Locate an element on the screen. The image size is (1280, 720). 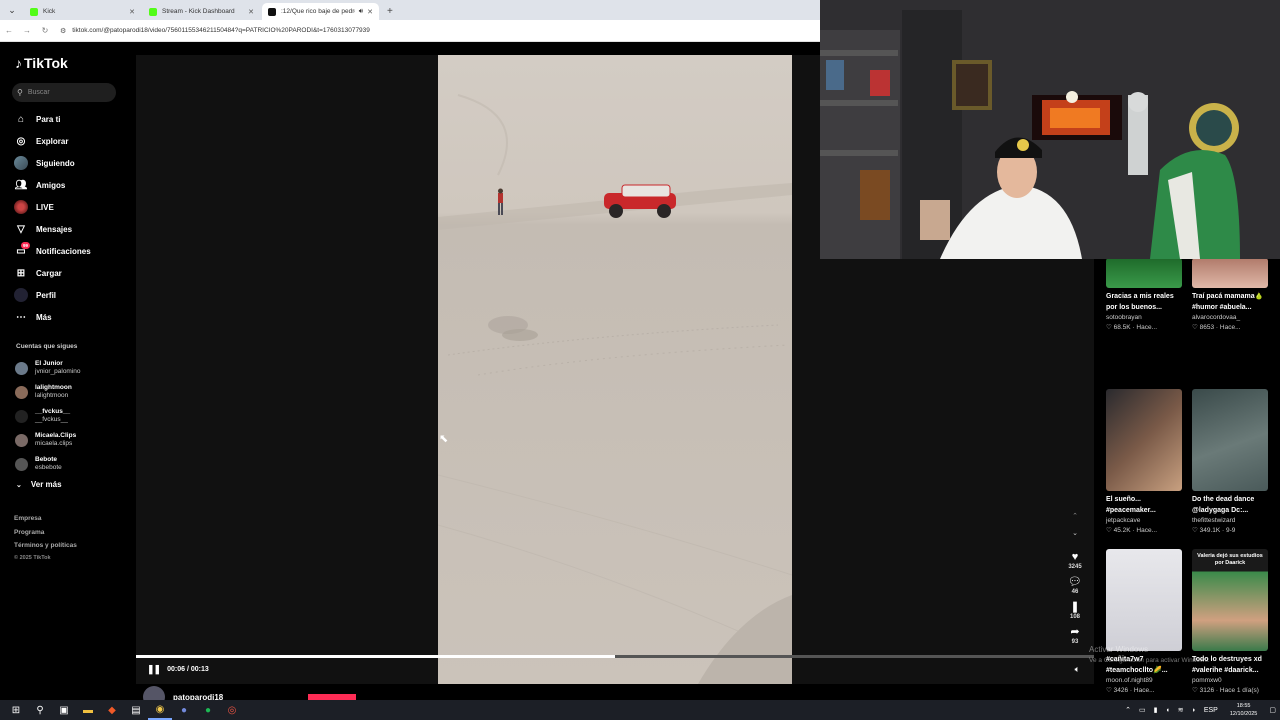
sidebar-item-notificaciones: ▭ 99 Notificaciones is located at coordinates (74, 251).